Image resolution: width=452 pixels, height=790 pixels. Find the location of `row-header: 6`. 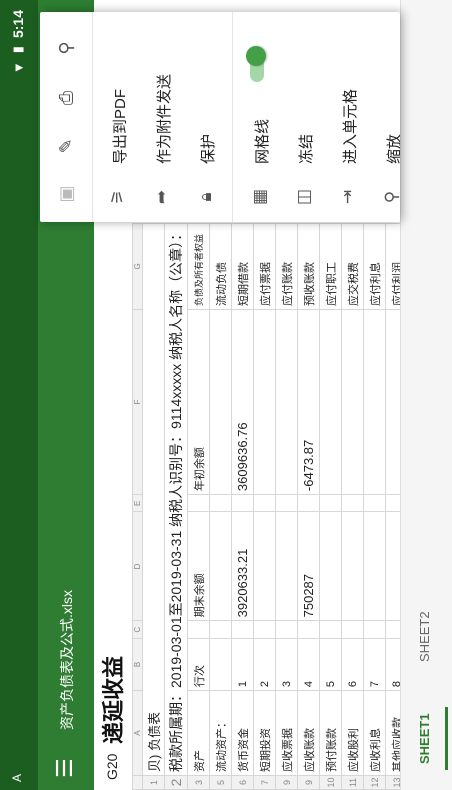

row-header: 6 is located at coordinates (242, 782).